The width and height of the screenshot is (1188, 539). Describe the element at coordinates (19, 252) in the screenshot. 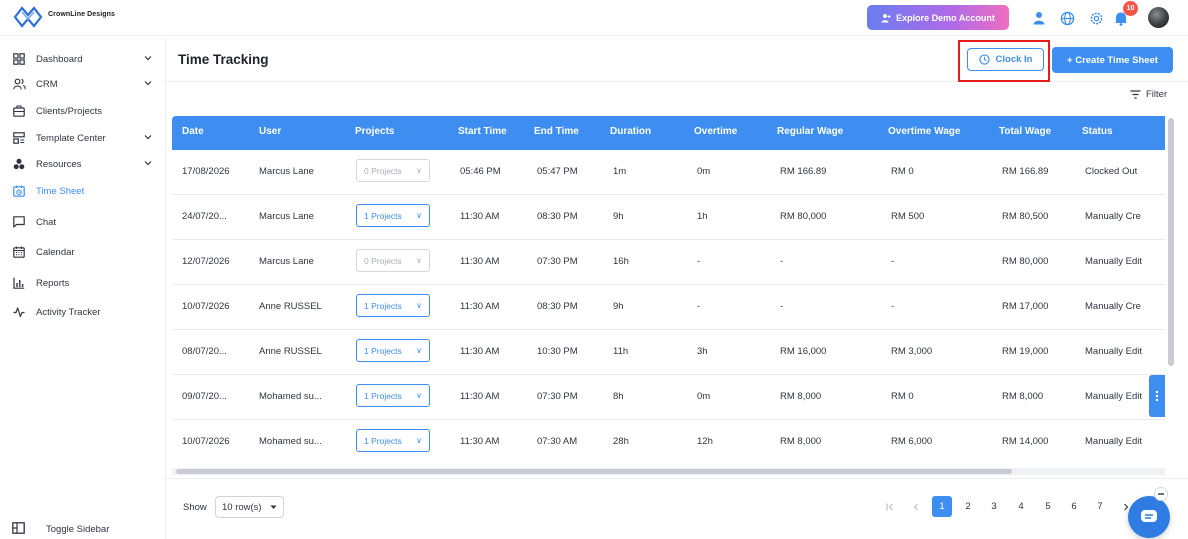

I see `calendar-icon` at that location.